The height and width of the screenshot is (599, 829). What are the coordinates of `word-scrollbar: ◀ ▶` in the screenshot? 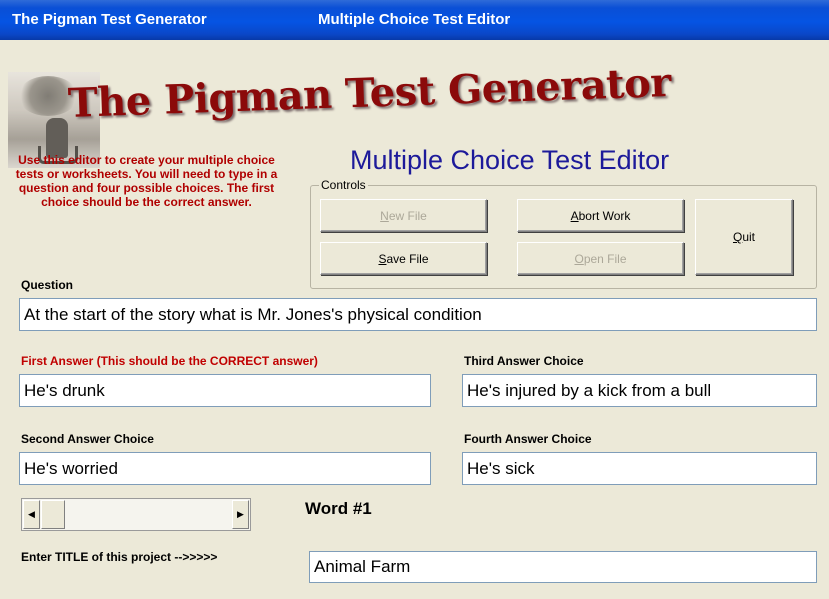 It's located at (136, 514).